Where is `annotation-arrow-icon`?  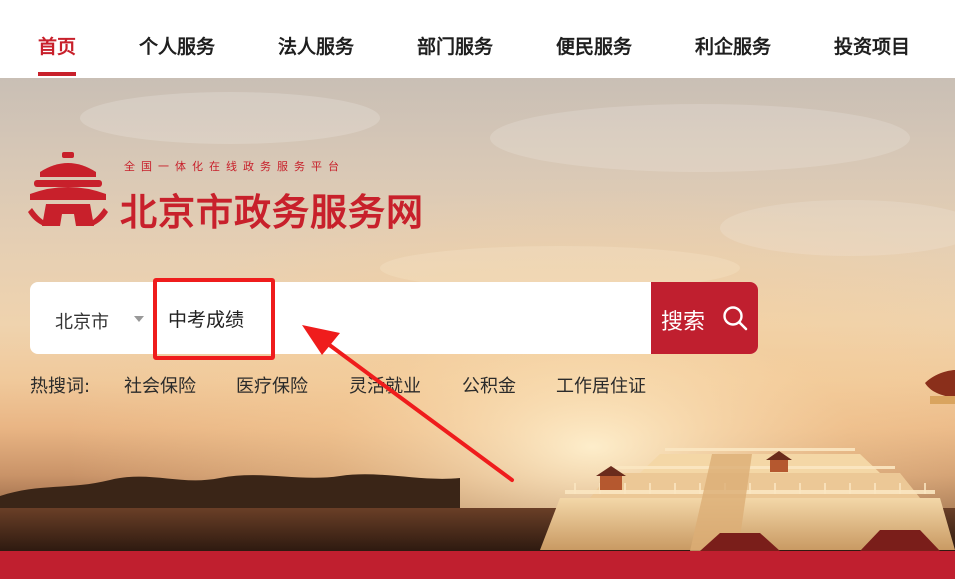
annotation-arrow-icon is located at coordinates (408, 403).